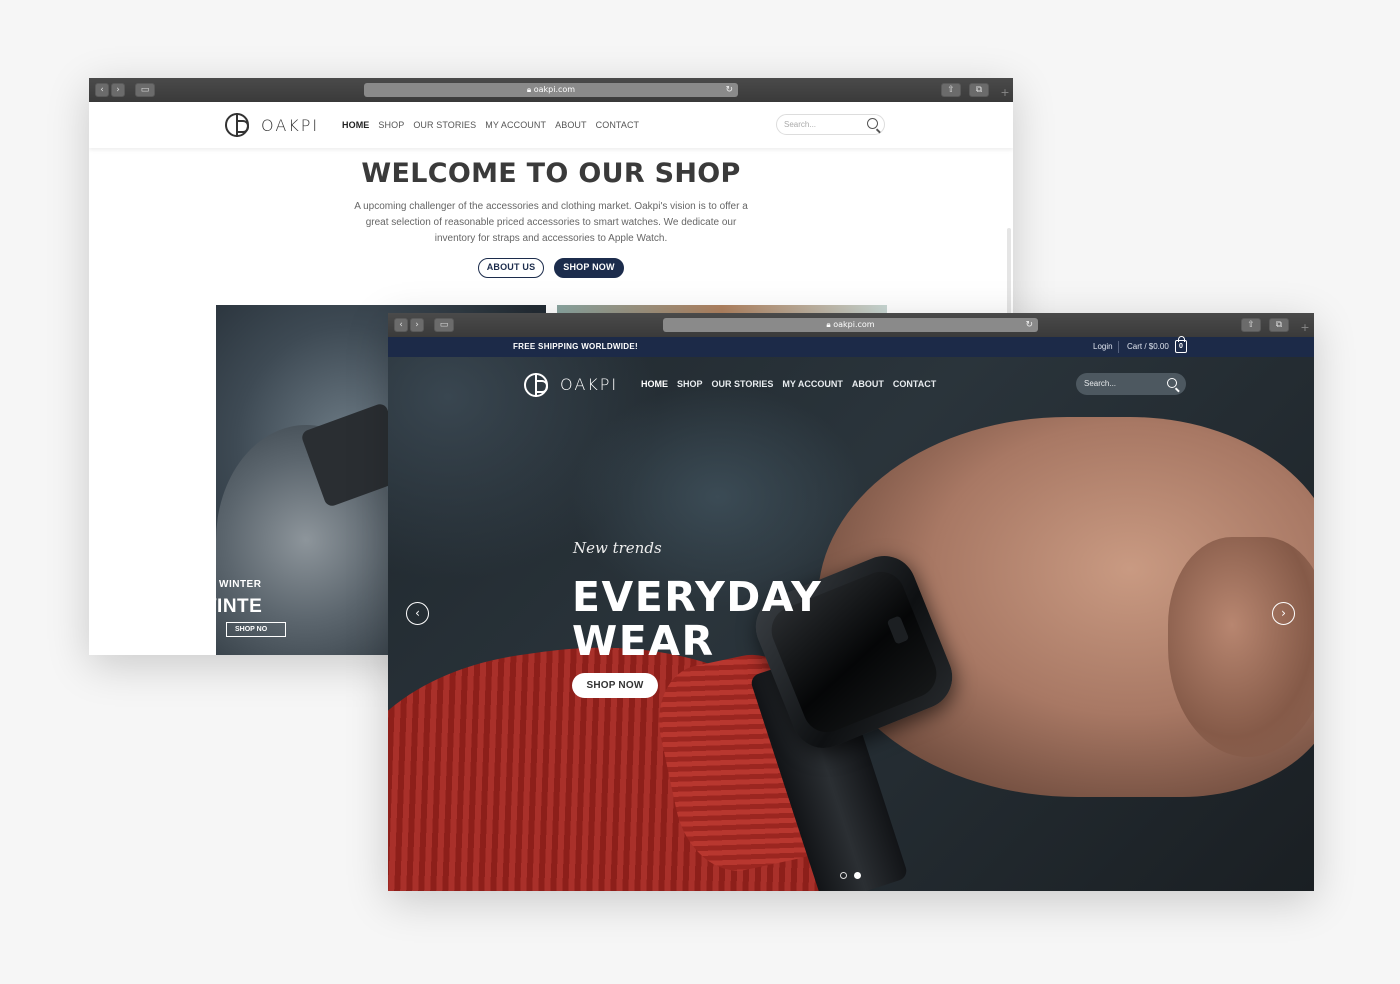 Image resolution: width=1400 pixels, height=984 pixels. Describe the element at coordinates (1181, 344) in the screenshot. I see `cart-bag-icon: 0` at that location.